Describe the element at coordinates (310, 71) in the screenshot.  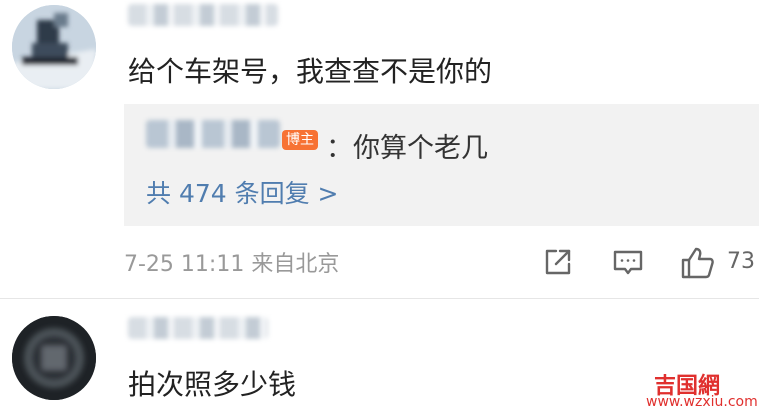
I see `comment-text: 给个车架号，我查查不是你的` at that location.